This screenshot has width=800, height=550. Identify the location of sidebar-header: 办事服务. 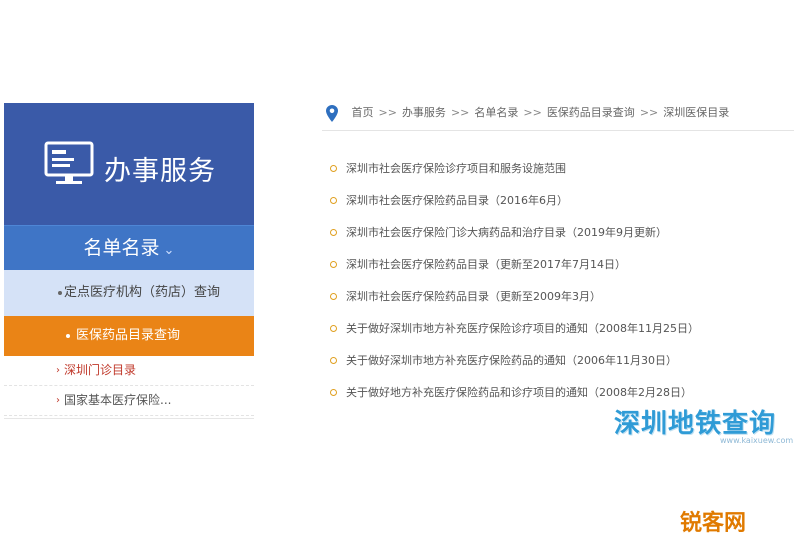
(129, 164).